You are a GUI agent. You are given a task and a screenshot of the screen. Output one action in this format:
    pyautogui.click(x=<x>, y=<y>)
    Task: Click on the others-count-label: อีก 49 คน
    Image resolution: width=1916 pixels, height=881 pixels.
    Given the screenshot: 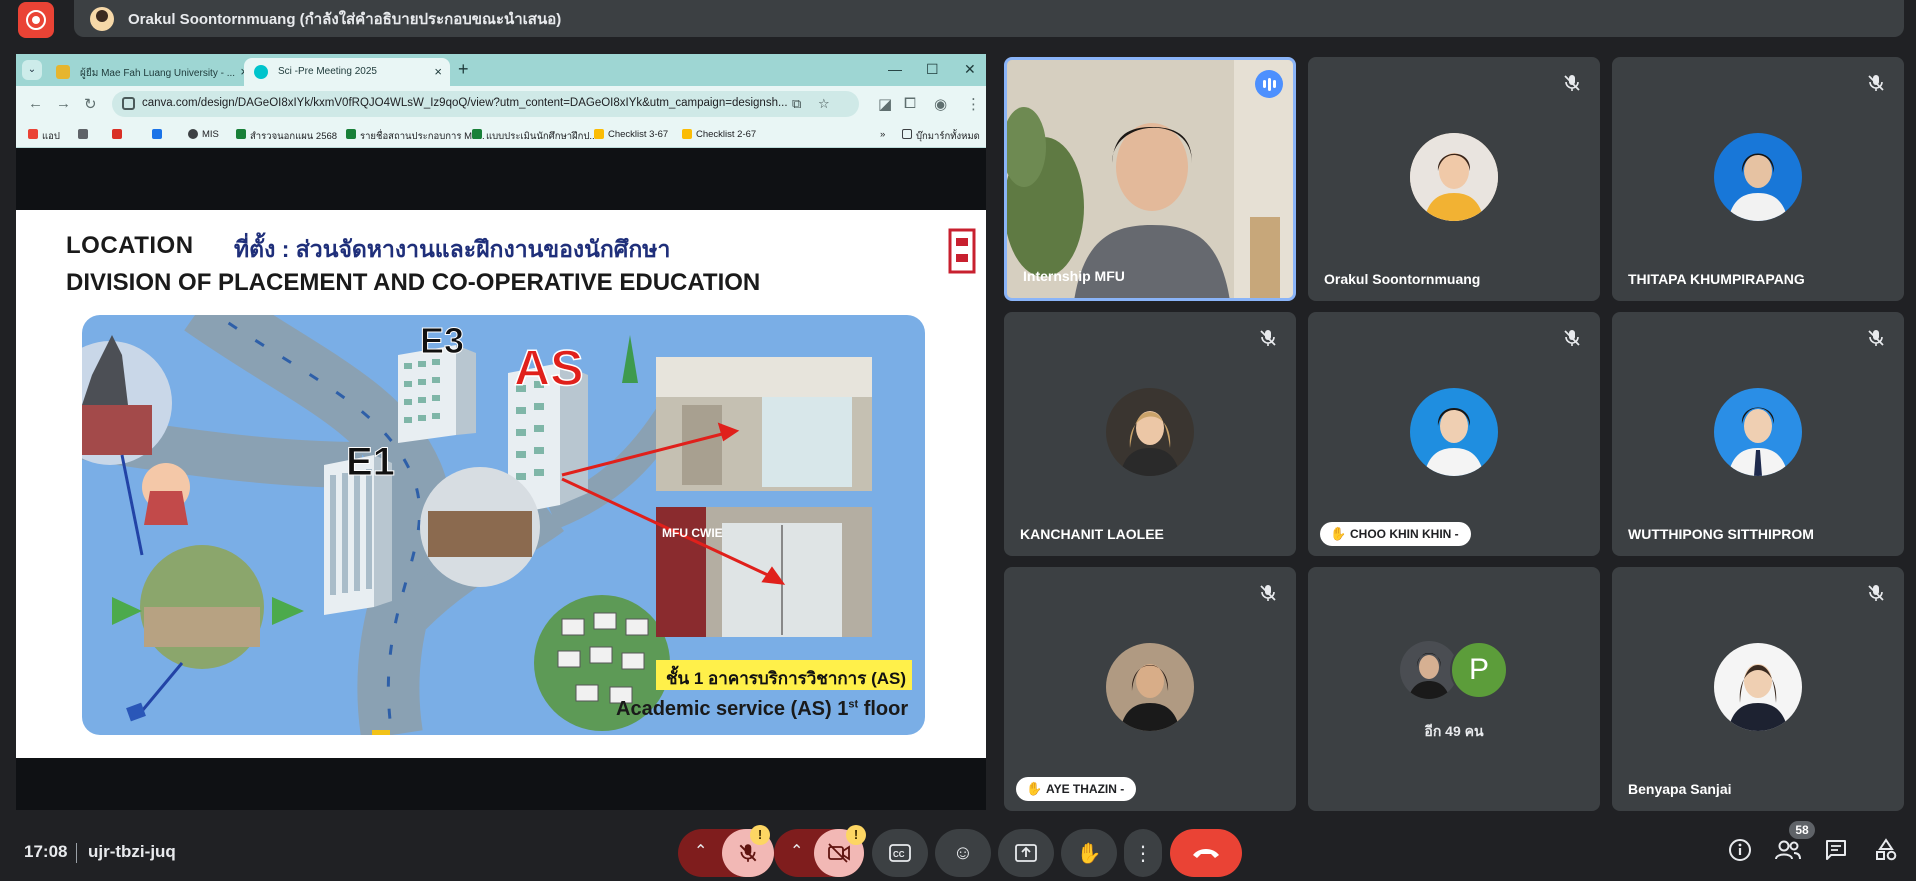 What is the action you would take?
    pyautogui.click(x=1454, y=731)
    